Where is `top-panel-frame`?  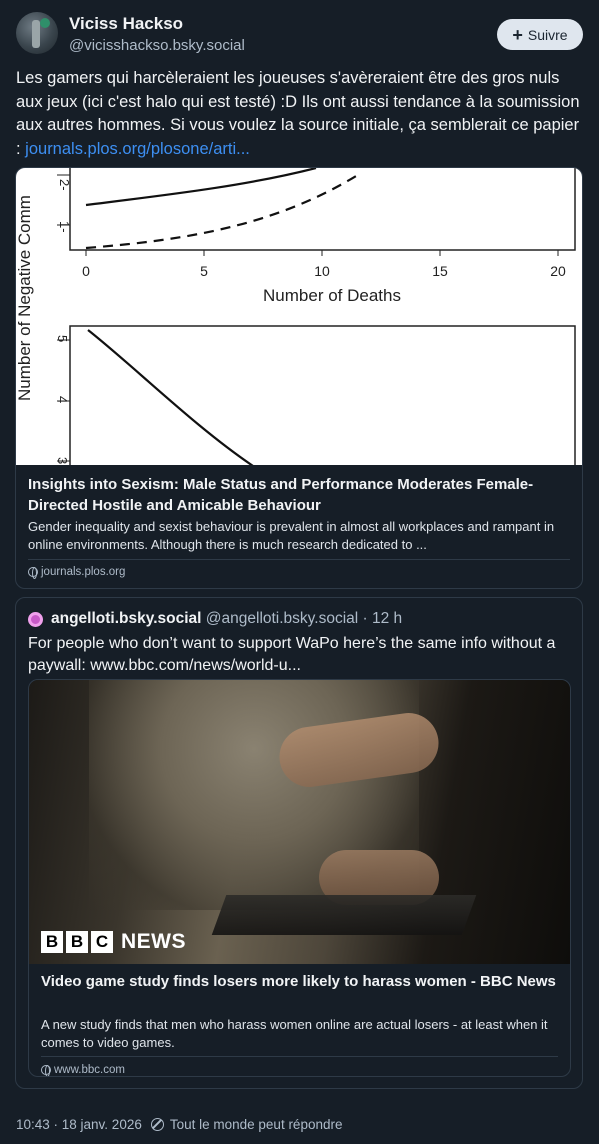 top-panel-frame is located at coordinates (322, 209).